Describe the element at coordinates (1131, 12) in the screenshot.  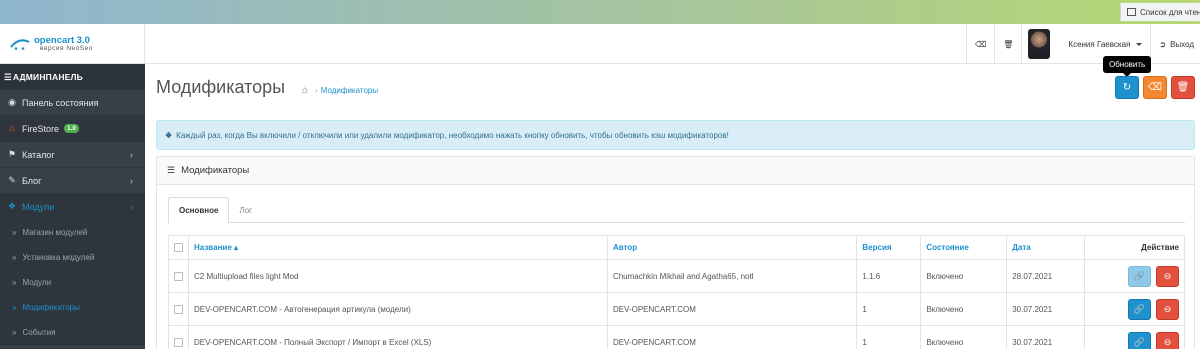
I see `reading-list-icon` at that location.